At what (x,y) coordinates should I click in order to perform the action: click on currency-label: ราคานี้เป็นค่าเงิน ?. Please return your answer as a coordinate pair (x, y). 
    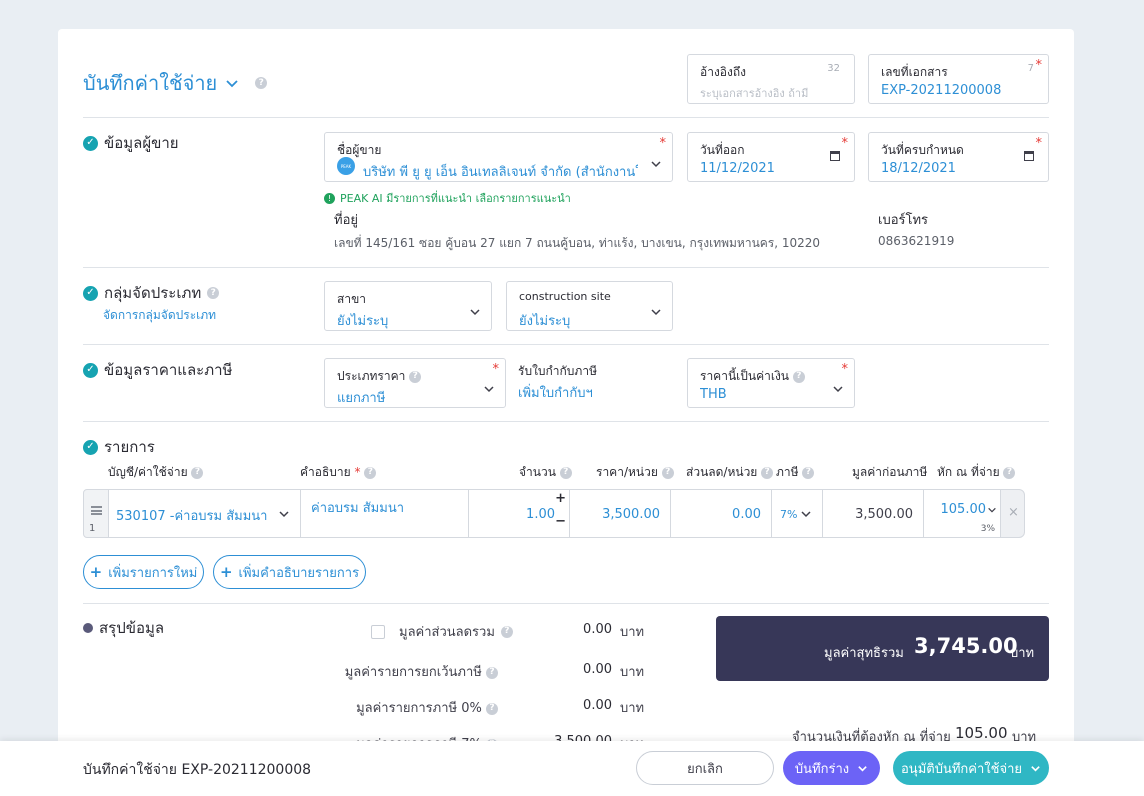
    Looking at the image, I should click on (752, 376).